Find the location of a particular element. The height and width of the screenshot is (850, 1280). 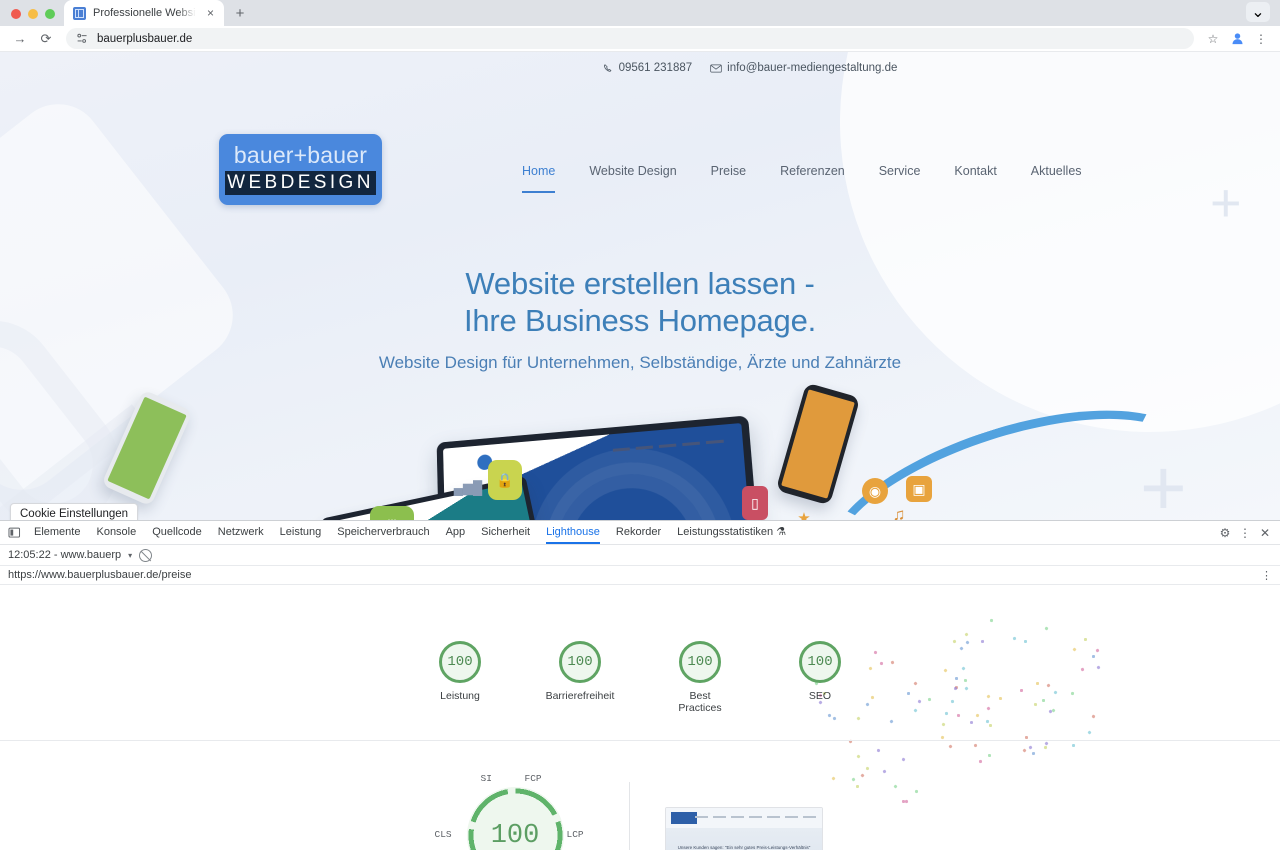

performance-gauge: 100 SI FCP LCP TBT CLS is located at coordinates (509, 811).